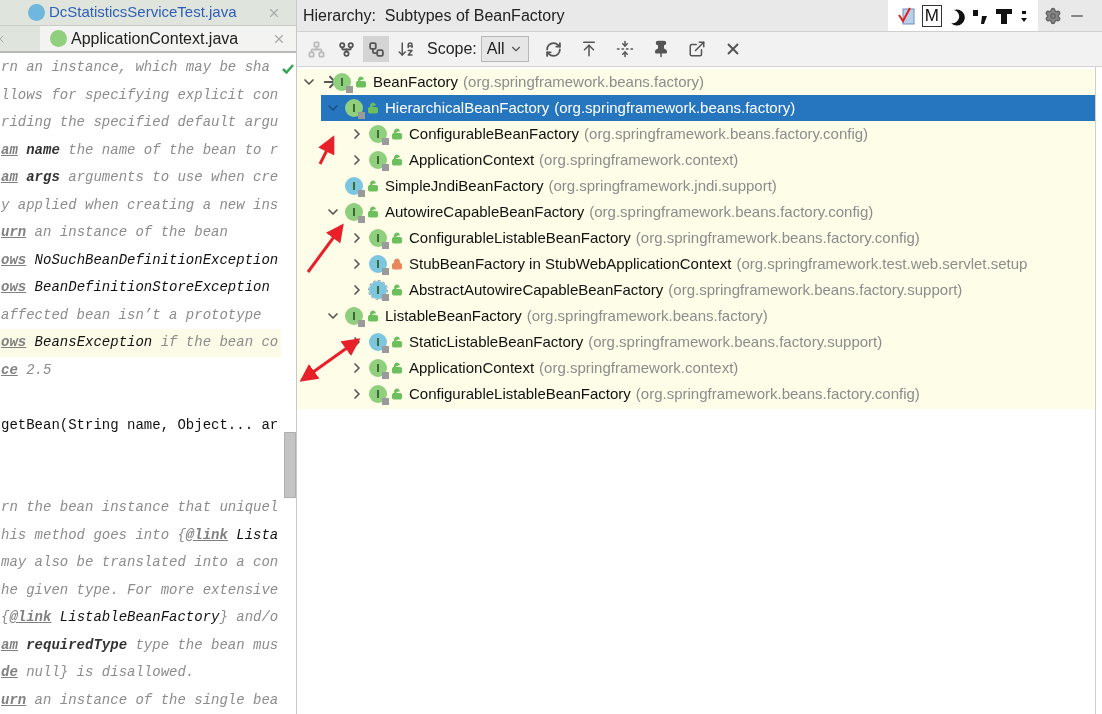  Describe the element at coordinates (931, 15) in the screenshot. I see `mode-key: M` at that location.